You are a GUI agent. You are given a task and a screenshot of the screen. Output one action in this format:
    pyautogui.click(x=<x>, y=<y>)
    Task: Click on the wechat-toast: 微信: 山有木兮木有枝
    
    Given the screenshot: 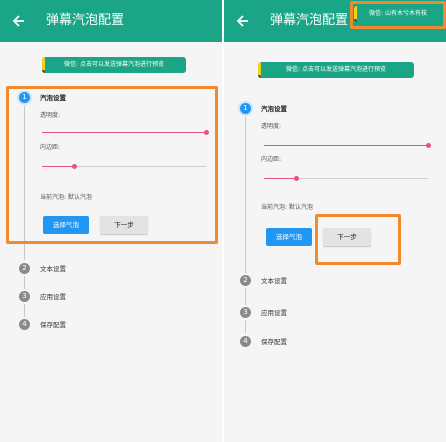 What is the action you would take?
    pyautogui.click(x=398, y=14)
    